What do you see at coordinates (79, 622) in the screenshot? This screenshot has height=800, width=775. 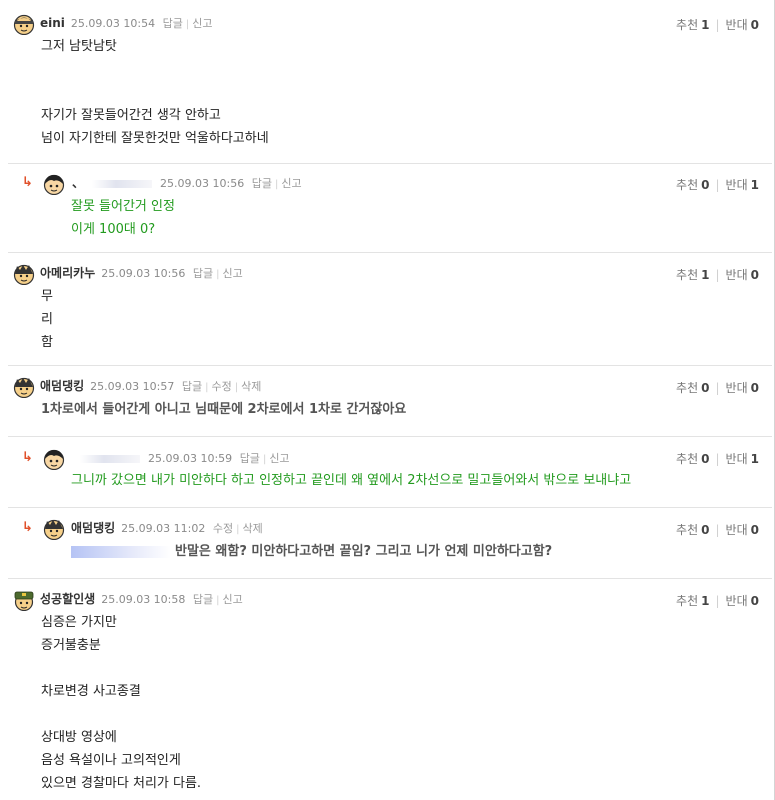 I see `comment-line: 심증은 가지만` at bounding box center [79, 622].